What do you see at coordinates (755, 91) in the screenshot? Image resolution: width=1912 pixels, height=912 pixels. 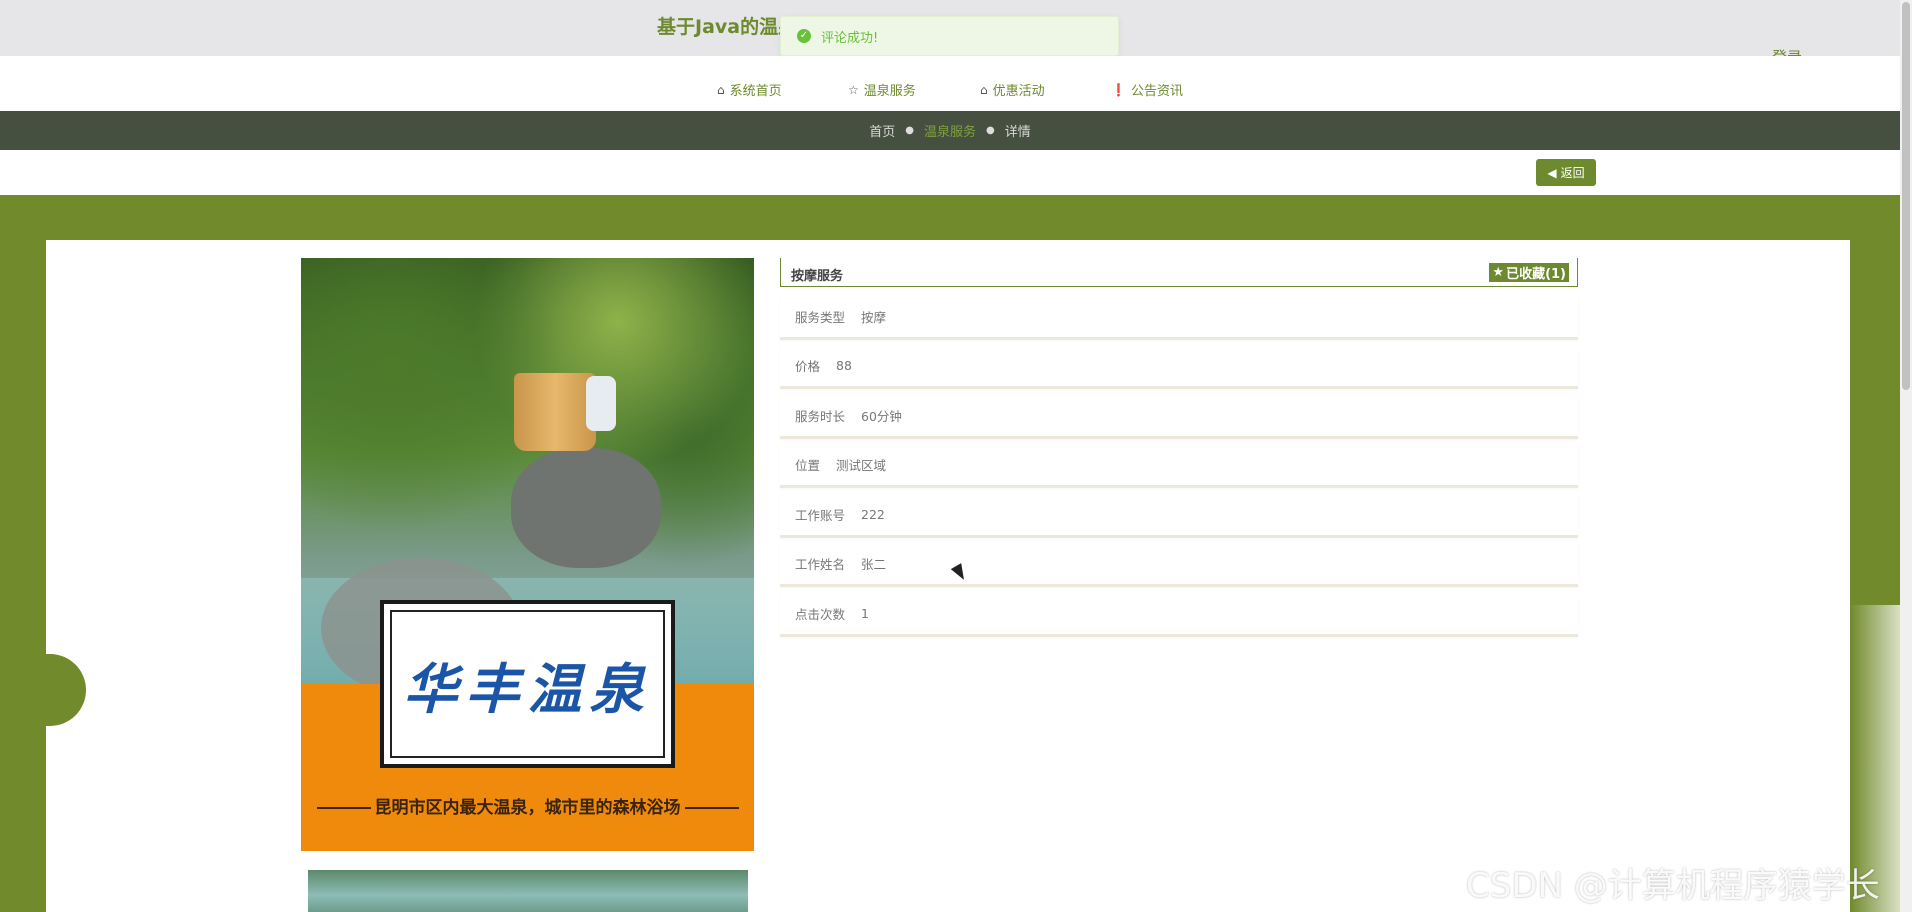 I see `nav-item-label: 系统首页` at bounding box center [755, 91].